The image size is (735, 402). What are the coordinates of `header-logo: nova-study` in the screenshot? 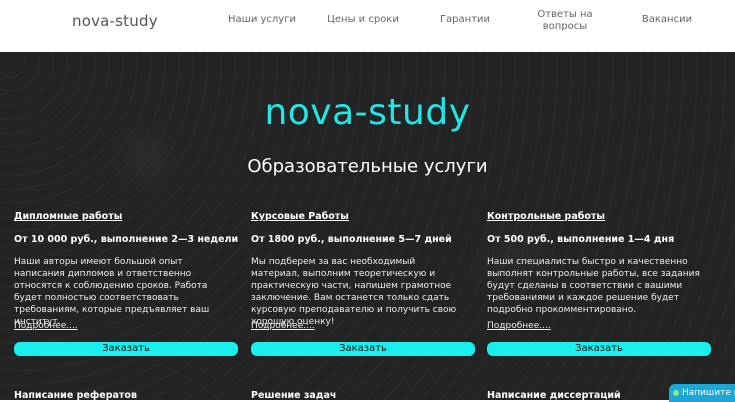 It's located at (115, 21).